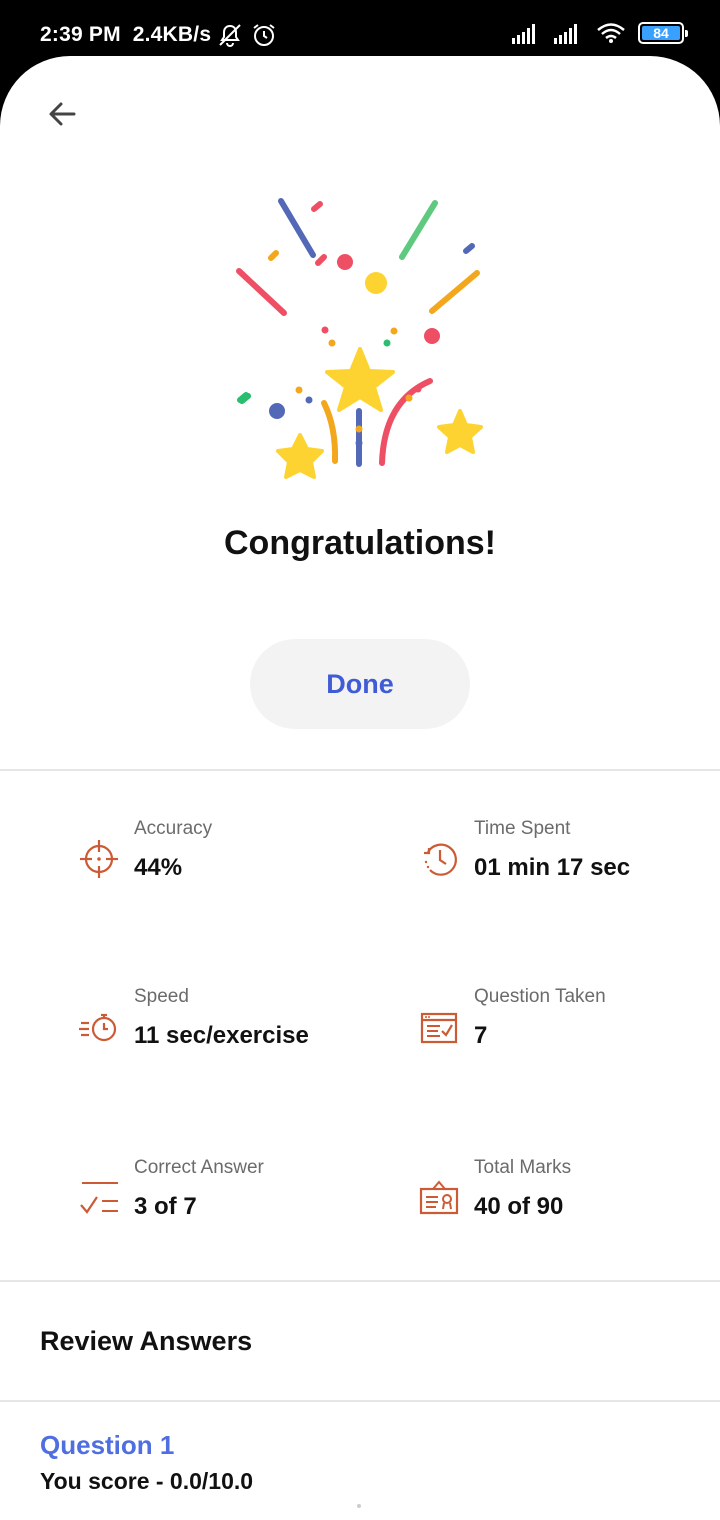 This screenshot has height=1520, width=720. I want to click on mute-bell-icon, so click(230, 35).